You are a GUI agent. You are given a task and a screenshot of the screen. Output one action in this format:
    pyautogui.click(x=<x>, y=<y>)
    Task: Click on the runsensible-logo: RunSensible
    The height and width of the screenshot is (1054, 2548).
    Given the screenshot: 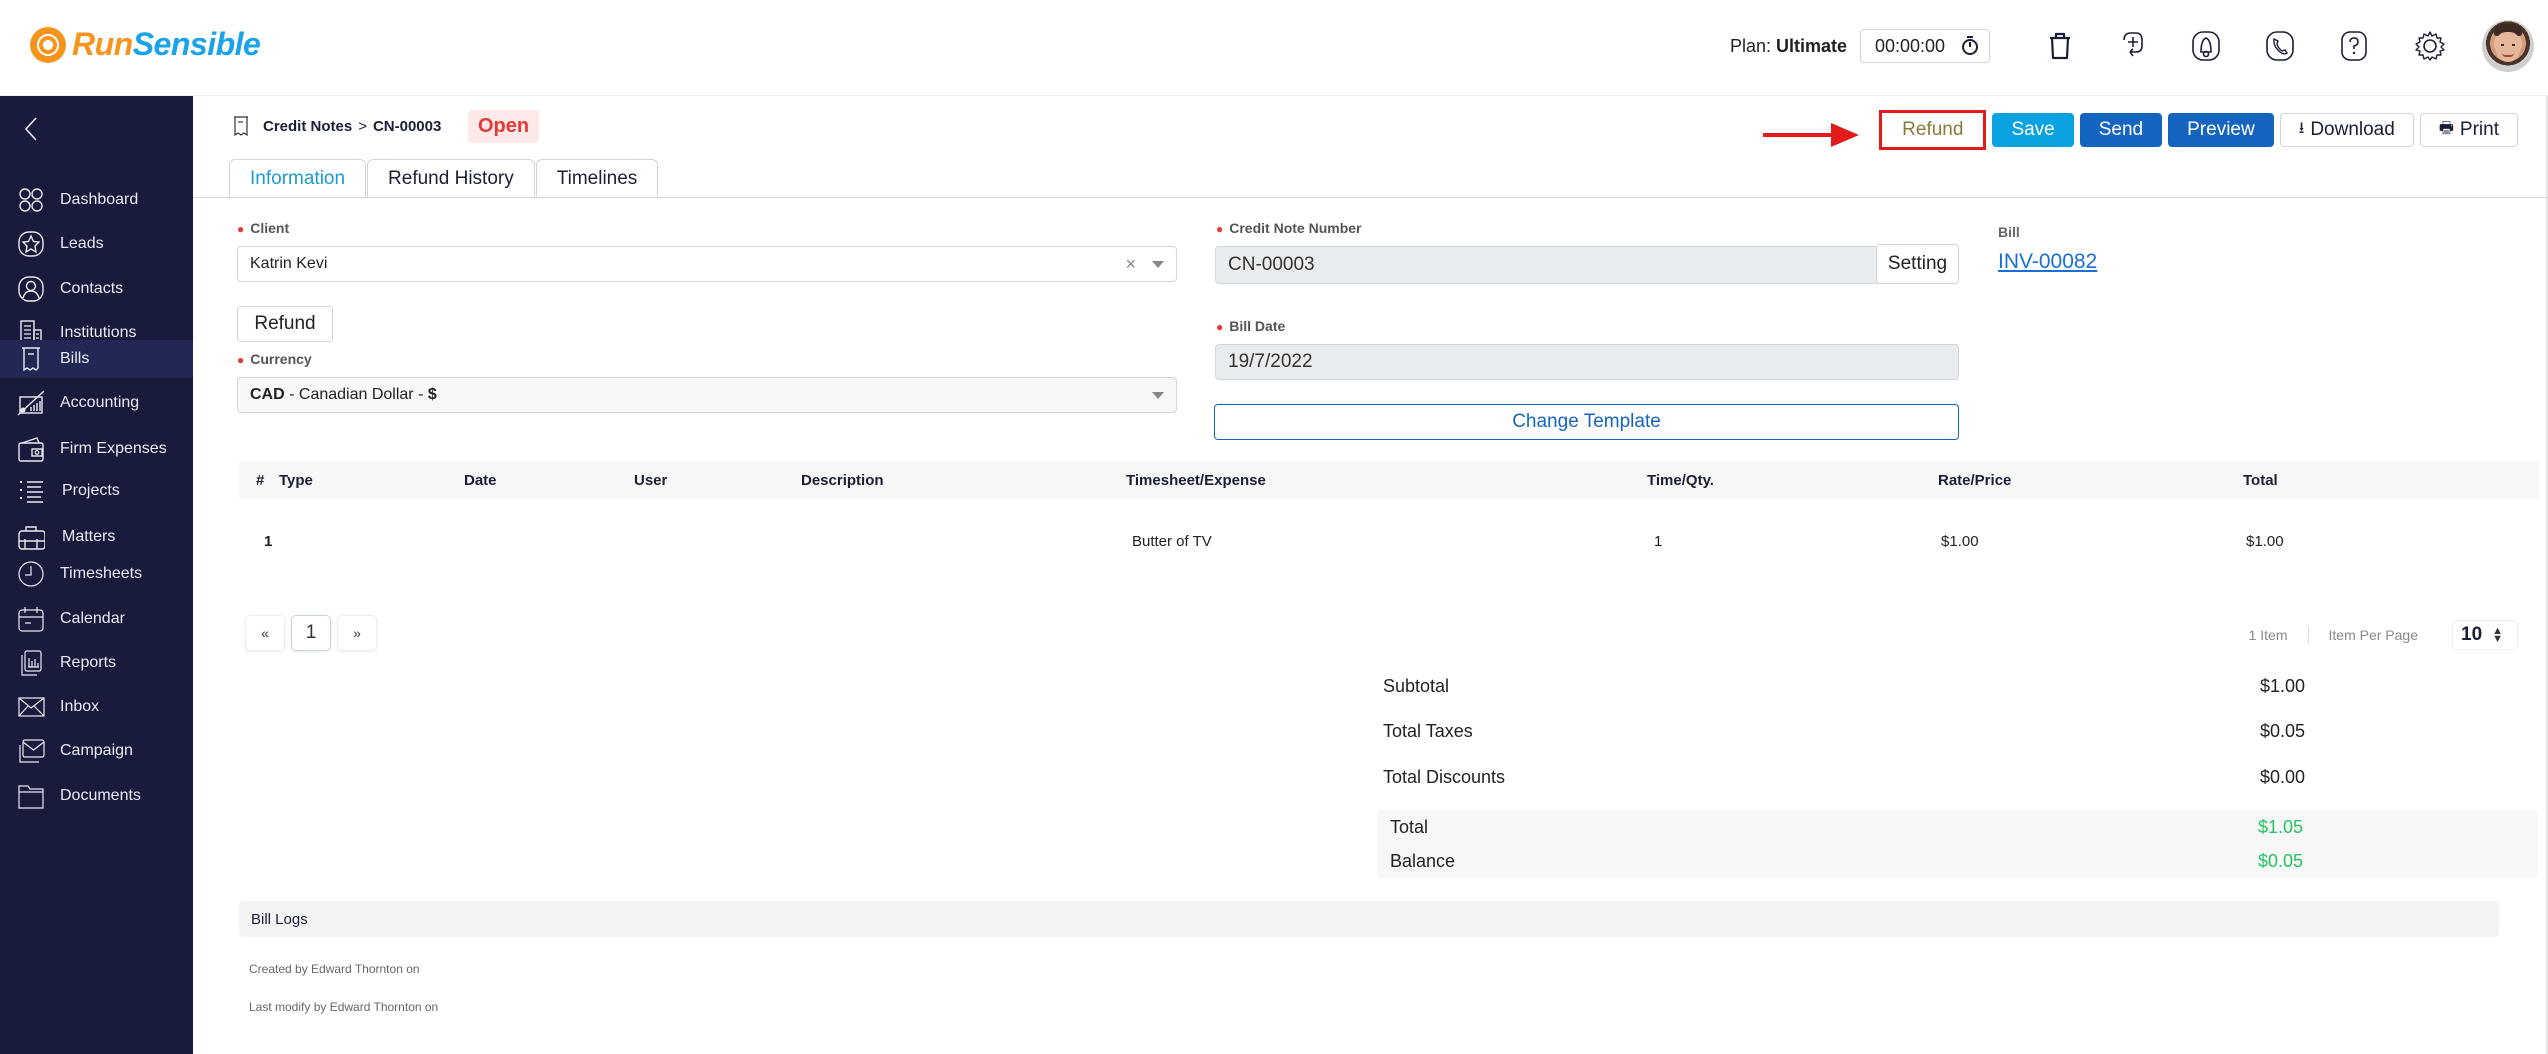 What is the action you would take?
    pyautogui.click(x=145, y=44)
    